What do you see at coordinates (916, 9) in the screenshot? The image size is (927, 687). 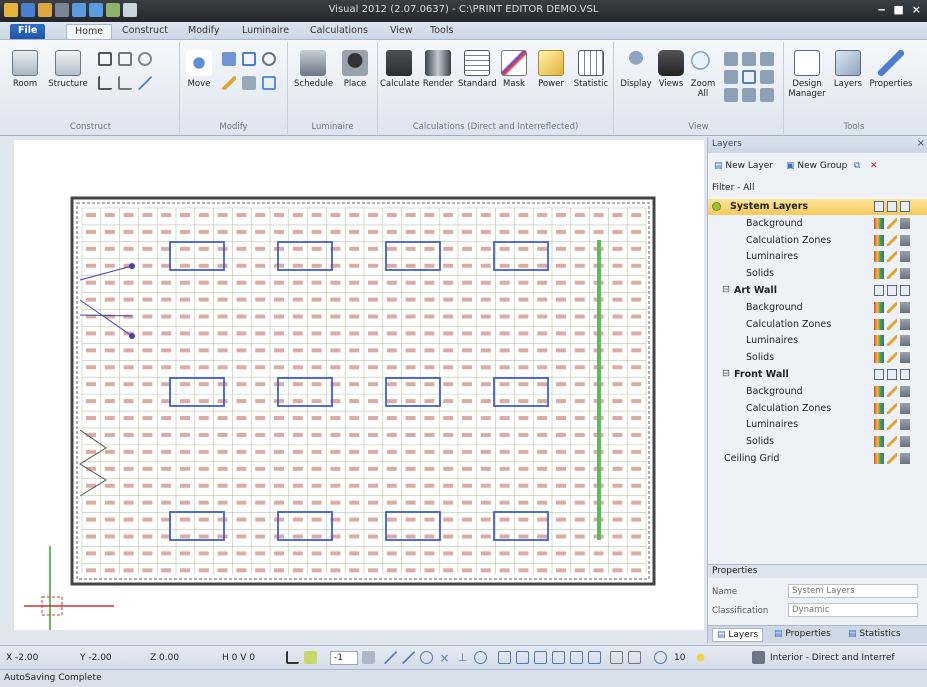 I see `close-button: ×` at bounding box center [916, 9].